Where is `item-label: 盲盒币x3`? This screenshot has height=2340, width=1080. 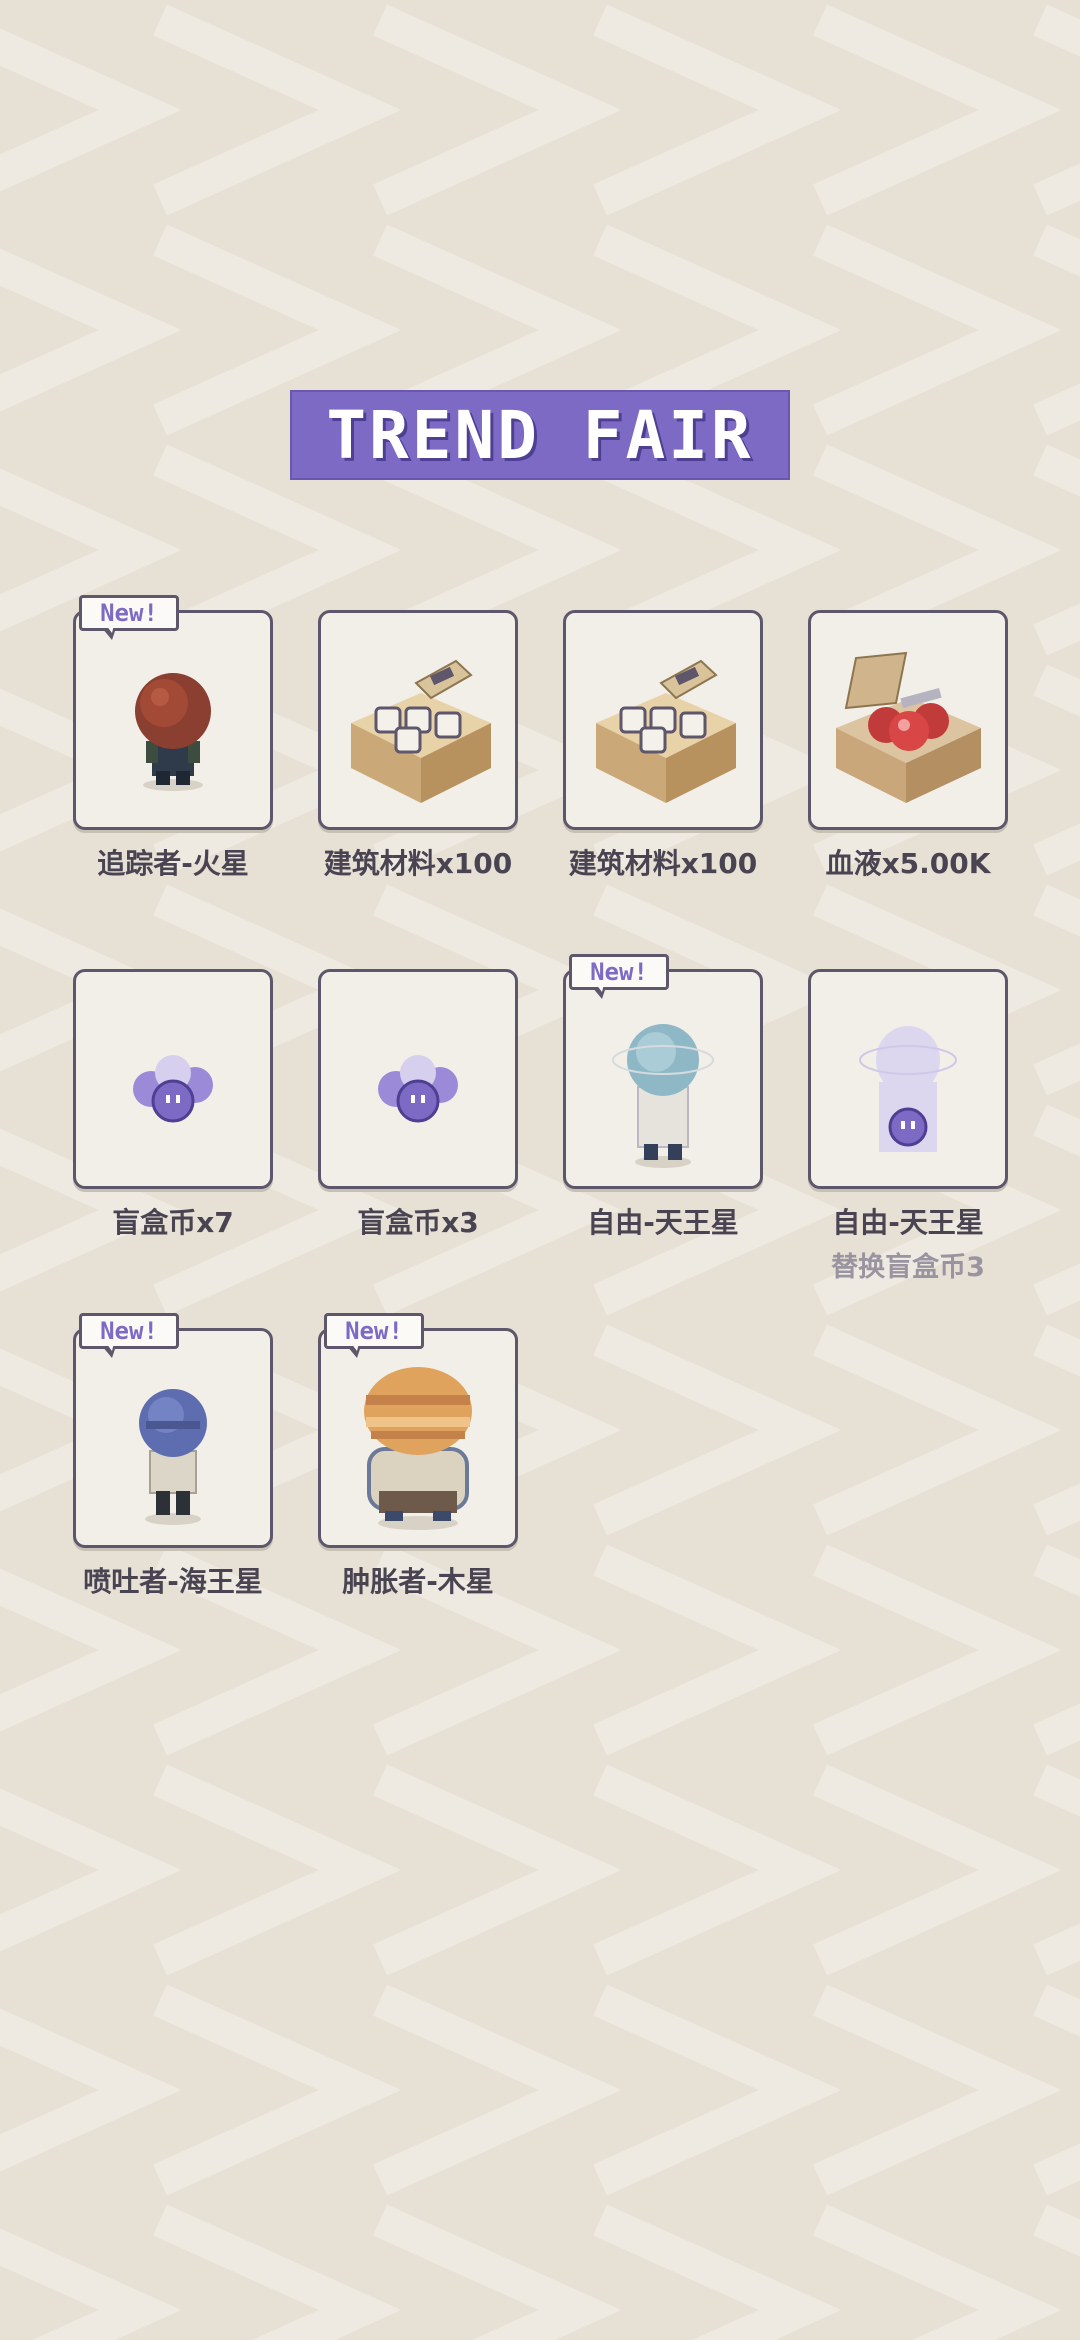 item-label: 盲盒币x3 is located at coordinates (418, 1222).